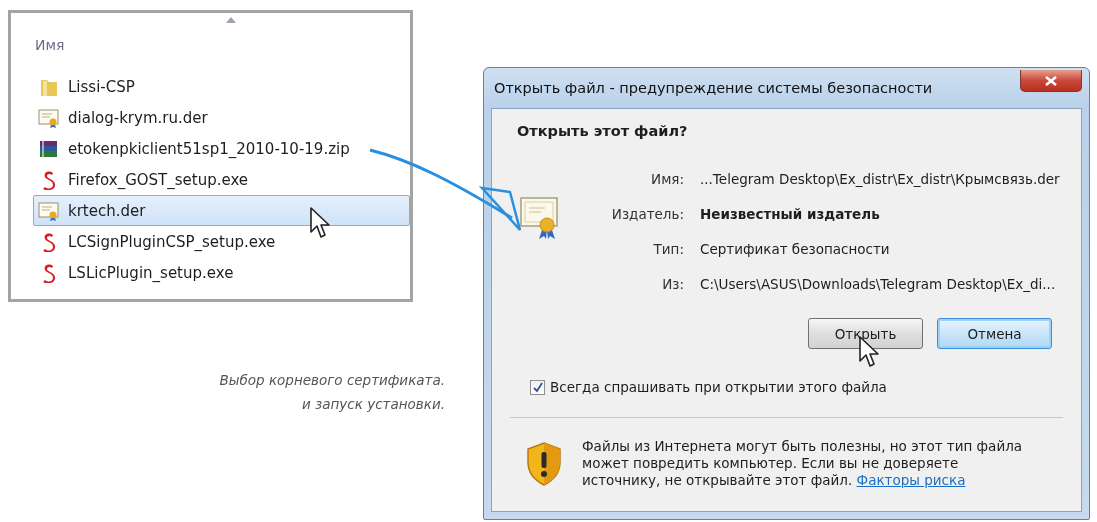 The image size is (1097, 522). I want to click on file-name: dialog-krym.ru.der, so click(138, 117).